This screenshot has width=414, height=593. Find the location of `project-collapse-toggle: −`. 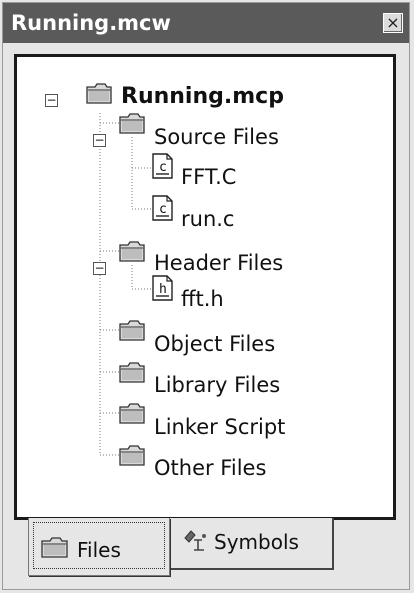

project-collapse-toggle: − is located at coordinates (51, 100).